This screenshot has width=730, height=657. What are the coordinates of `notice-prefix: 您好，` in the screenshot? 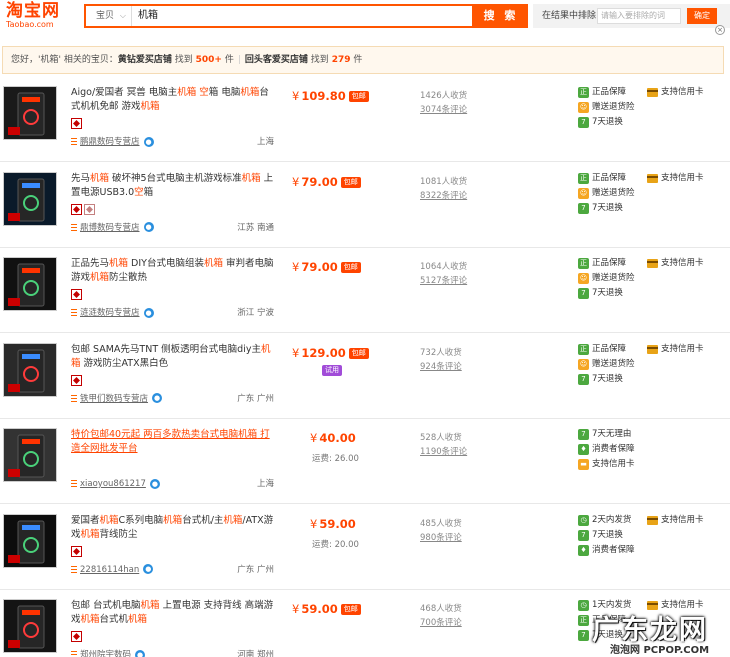 It's located at (25, 60).